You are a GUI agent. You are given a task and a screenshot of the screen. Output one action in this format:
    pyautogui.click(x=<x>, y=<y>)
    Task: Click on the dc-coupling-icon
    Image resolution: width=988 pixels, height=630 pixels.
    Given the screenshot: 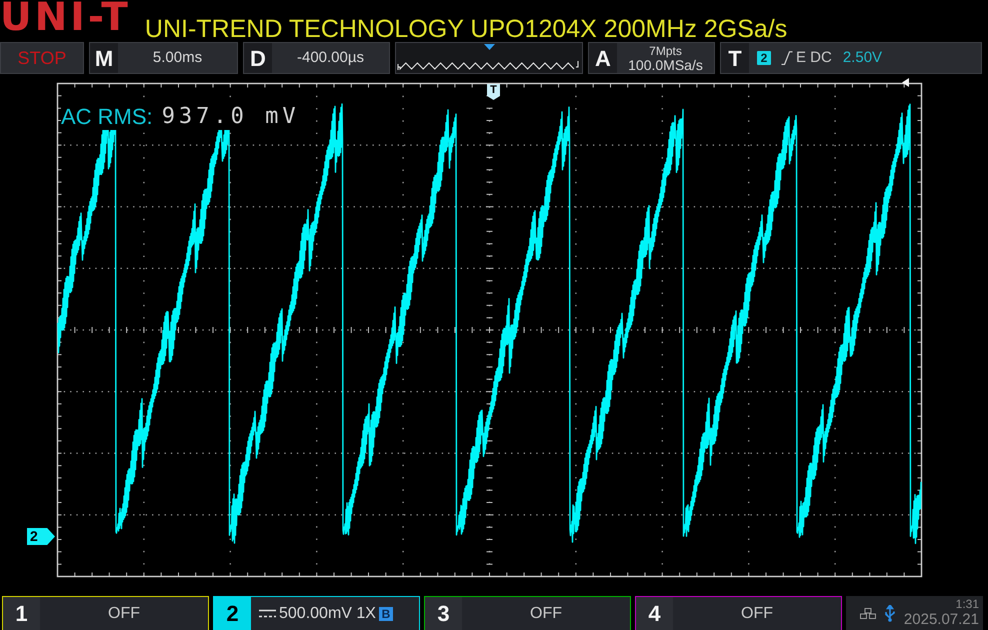 What is the action you would take?
    pyautogui.click(x=267, y=613)
    